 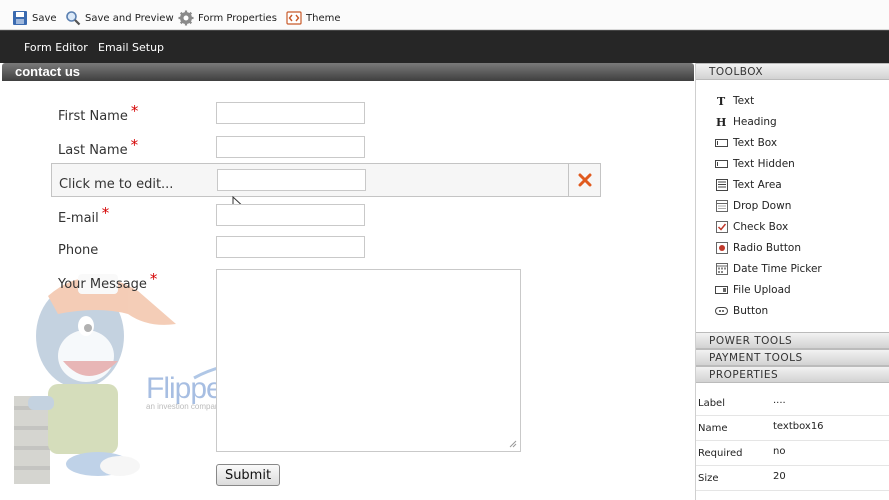 I want to click on svg-text: T, so click(x=721, y=101).